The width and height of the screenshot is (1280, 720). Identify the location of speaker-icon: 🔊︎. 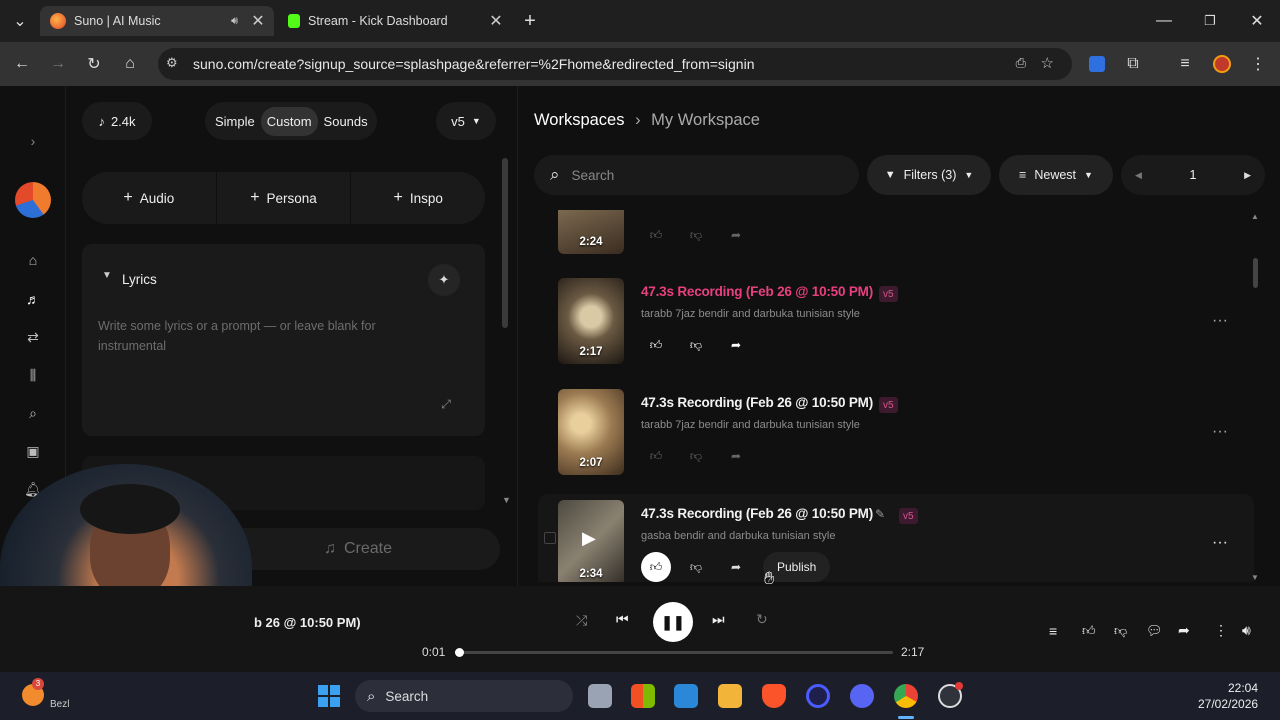
(234, 21).